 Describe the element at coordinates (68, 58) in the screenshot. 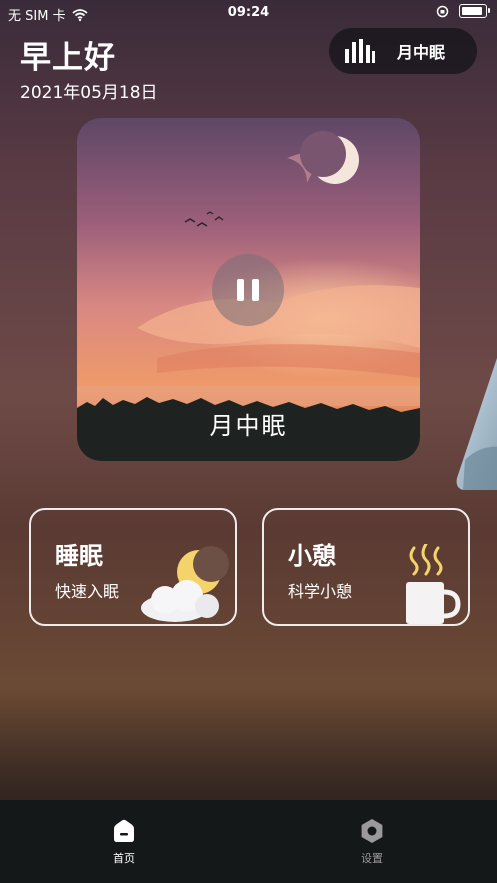

I see `greeting-title: 早上好` at that location.